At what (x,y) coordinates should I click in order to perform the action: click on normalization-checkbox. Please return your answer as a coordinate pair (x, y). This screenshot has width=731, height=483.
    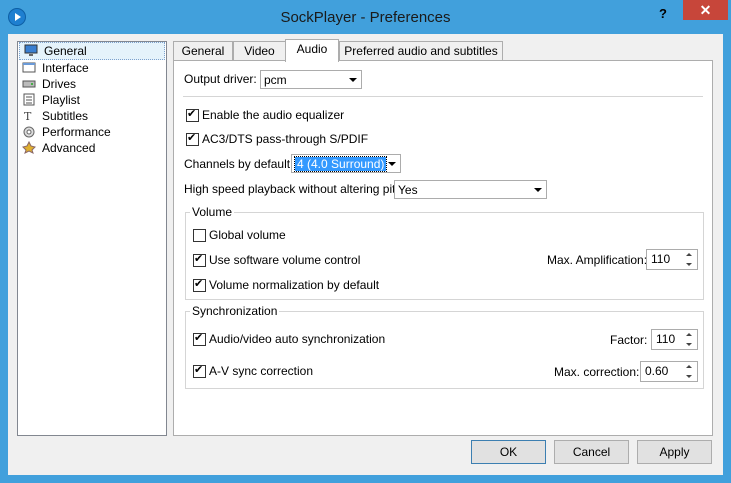
    Looking at the image, I should click on (199, 284).